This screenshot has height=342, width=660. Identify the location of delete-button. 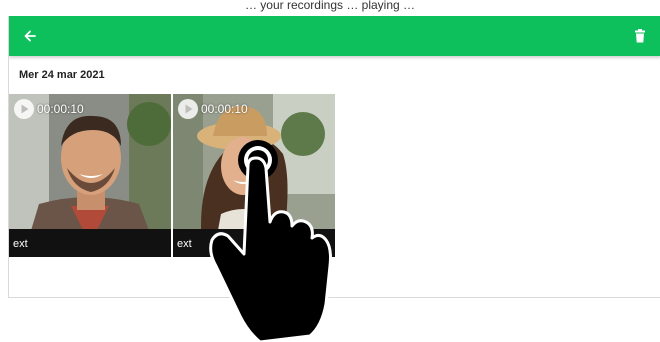
(640, 36).